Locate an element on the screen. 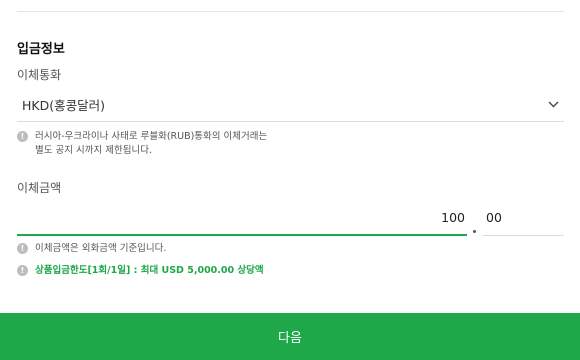 The width and height of the screenshot is (580, 360). section-title: 입금정보 is located at coordinates (41, 49).